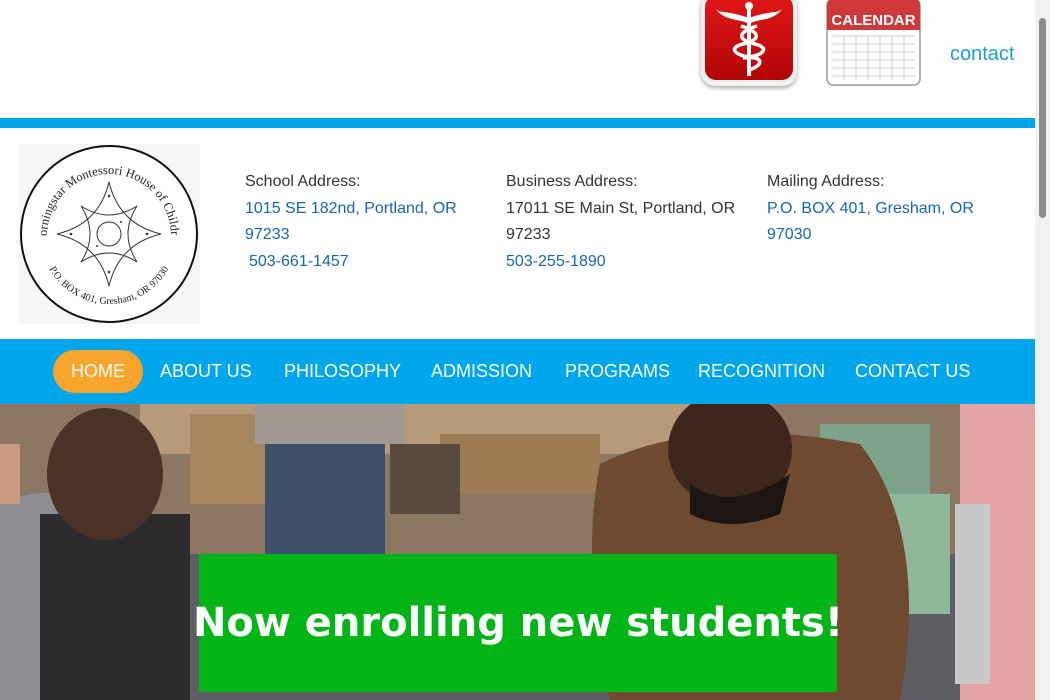 This screenshot has width=1050, height=700. What do you see at coordinates (342, 371) in the screenshot?
I see `nav-philosophy: PHILOSOPHY` at bounding box center [342, 371].